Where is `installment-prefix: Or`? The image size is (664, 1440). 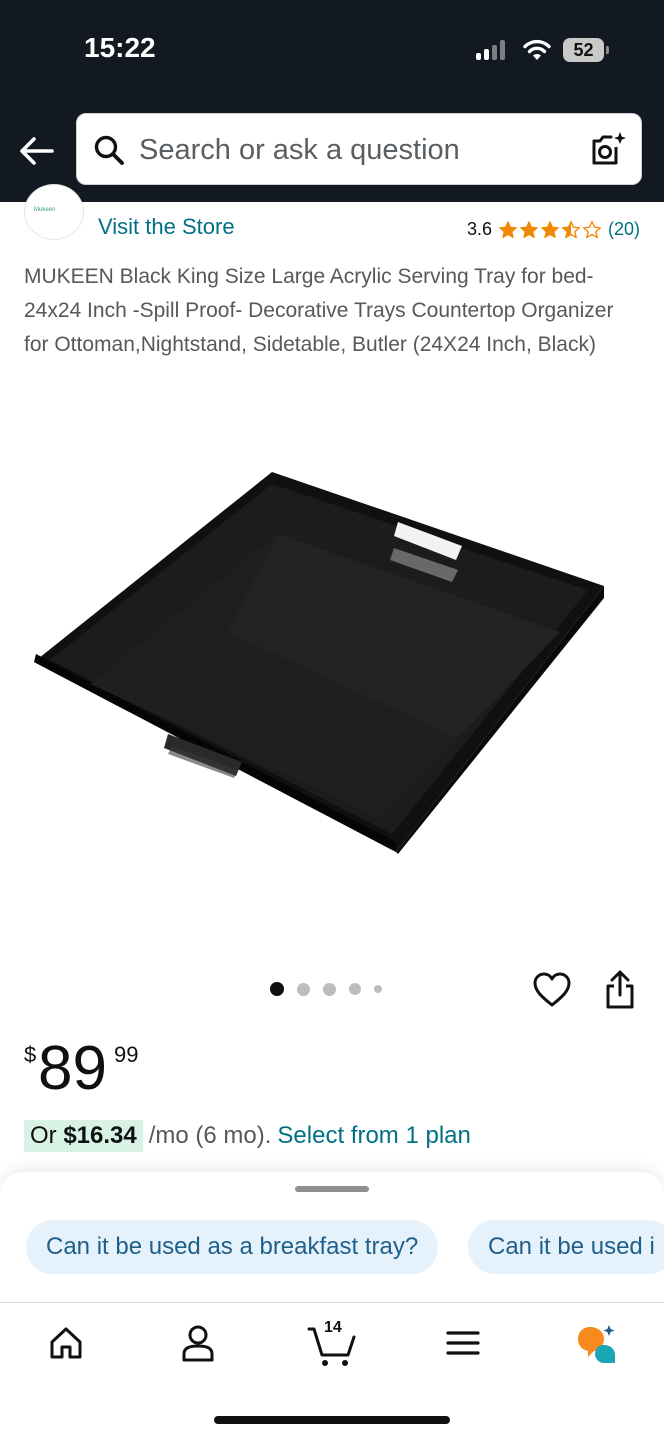
installment-prefix: Or is located at coordinates (47, 1135).